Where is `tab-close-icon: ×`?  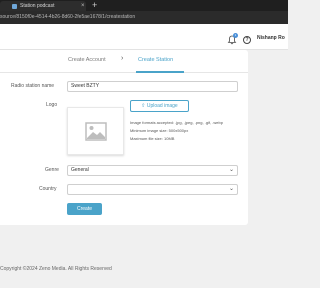
tab-close-icon: × is located at coordinates (83, 6).